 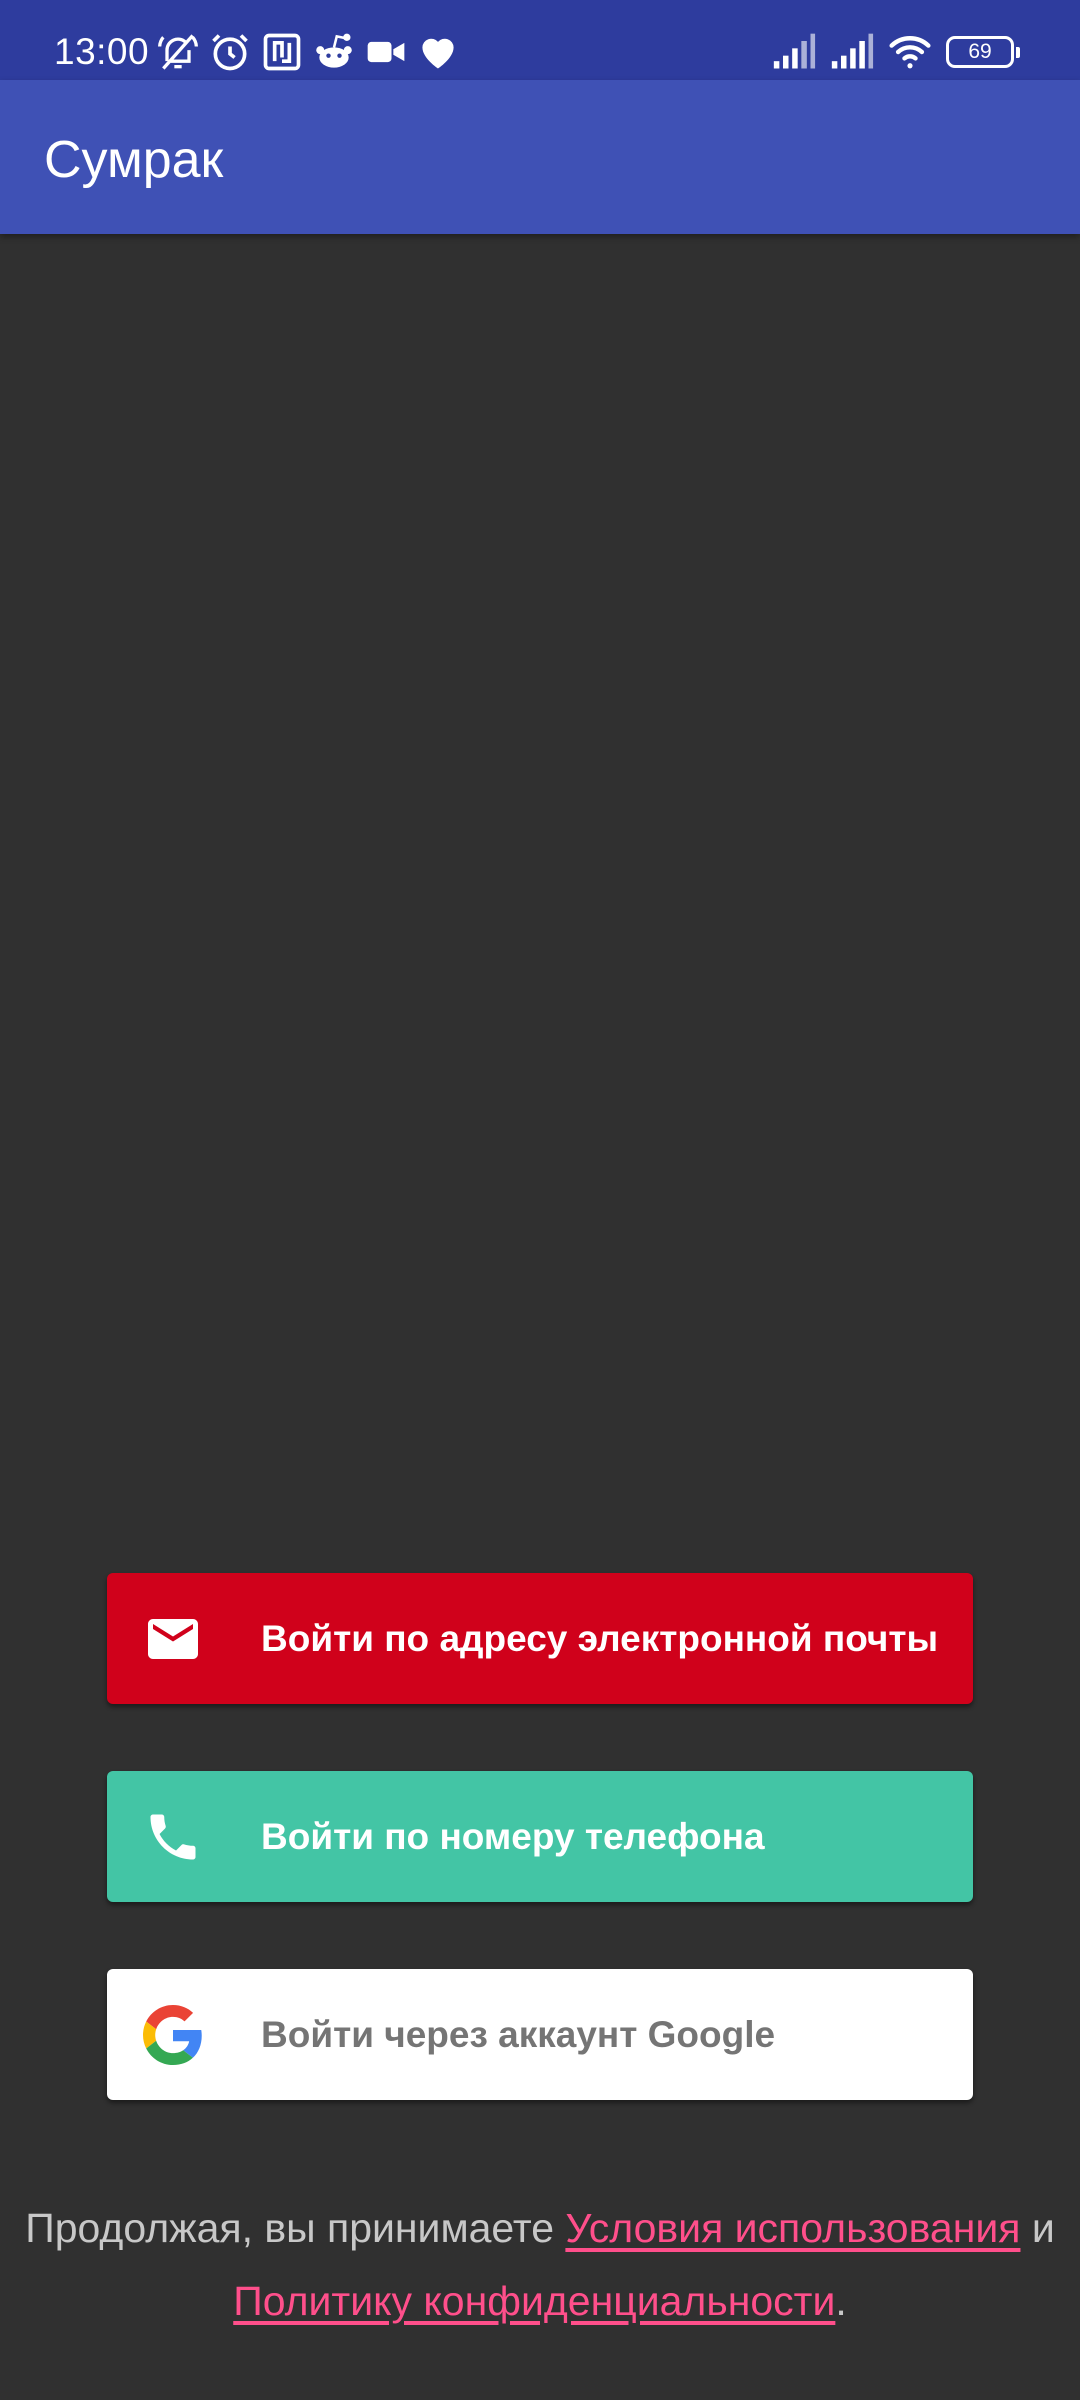 What do you see at coordinates (600, 1638) in the screenshot?
I see `email-sign-in-label: Войти по адресу электронной почты` at bounding box center [600, 1638].